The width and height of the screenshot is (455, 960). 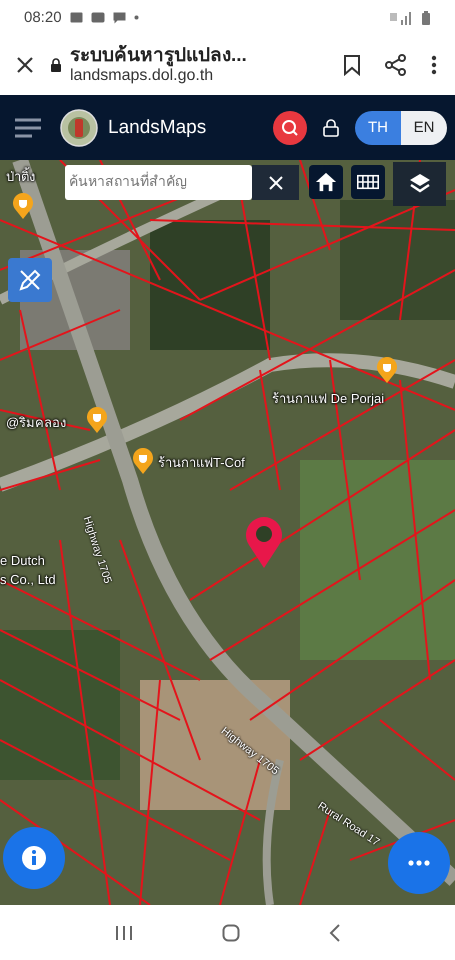 I want to click on signal-icon, so click(x=401, y=17).